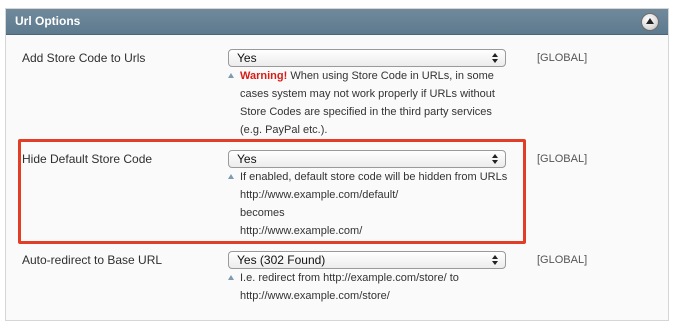 This screenshot has height=329, width=675. Describe the element at coordinates (247, 58) in the screenshot. I see `select-value: Yes` at that location.